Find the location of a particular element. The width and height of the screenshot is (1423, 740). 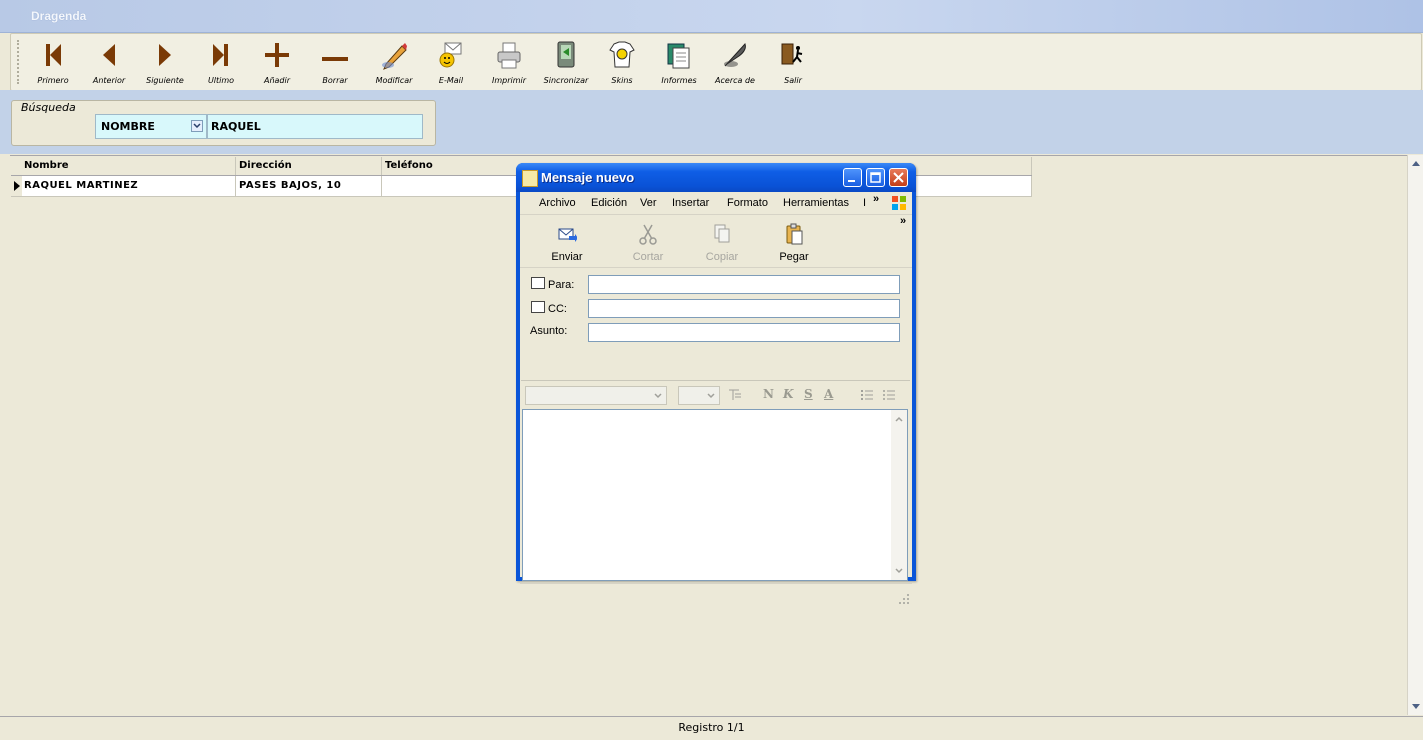

last-button: Ultimo is located at coordinates (221, 62).